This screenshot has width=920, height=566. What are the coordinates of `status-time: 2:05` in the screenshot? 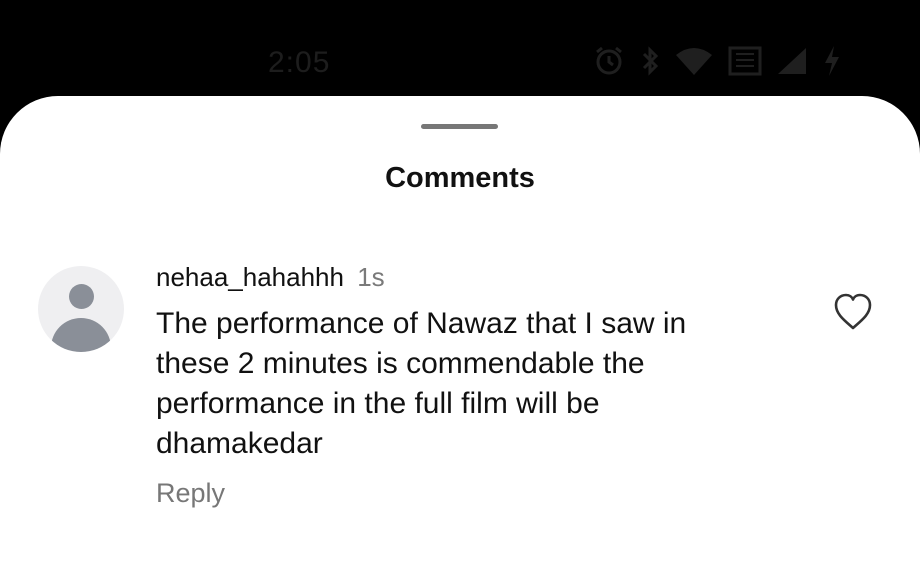 It's located at (299, 62).